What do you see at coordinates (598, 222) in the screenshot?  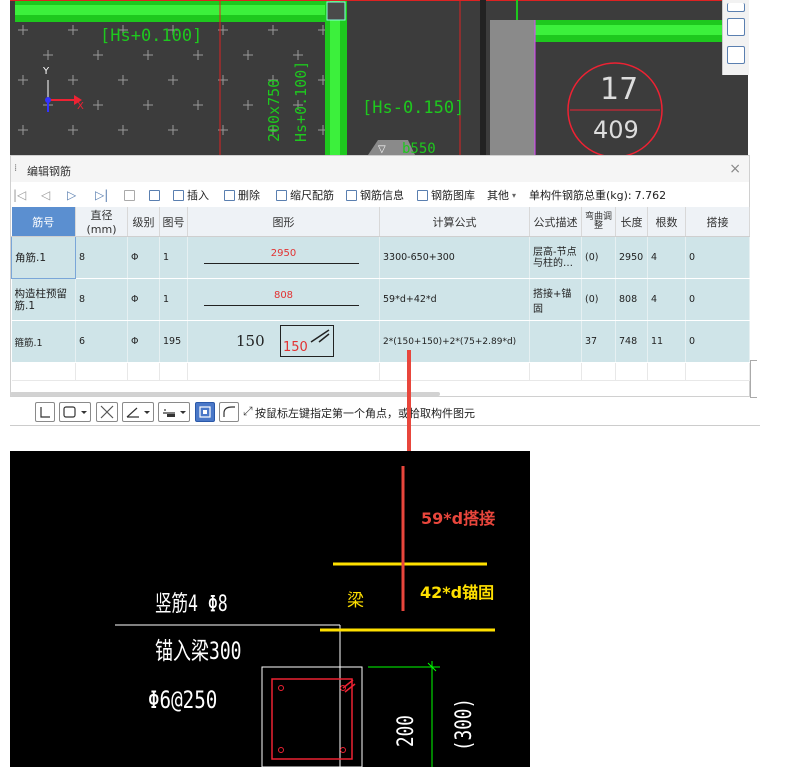 I see `col-header-bend: 弯曲调整` at bounding box center [598, 222].